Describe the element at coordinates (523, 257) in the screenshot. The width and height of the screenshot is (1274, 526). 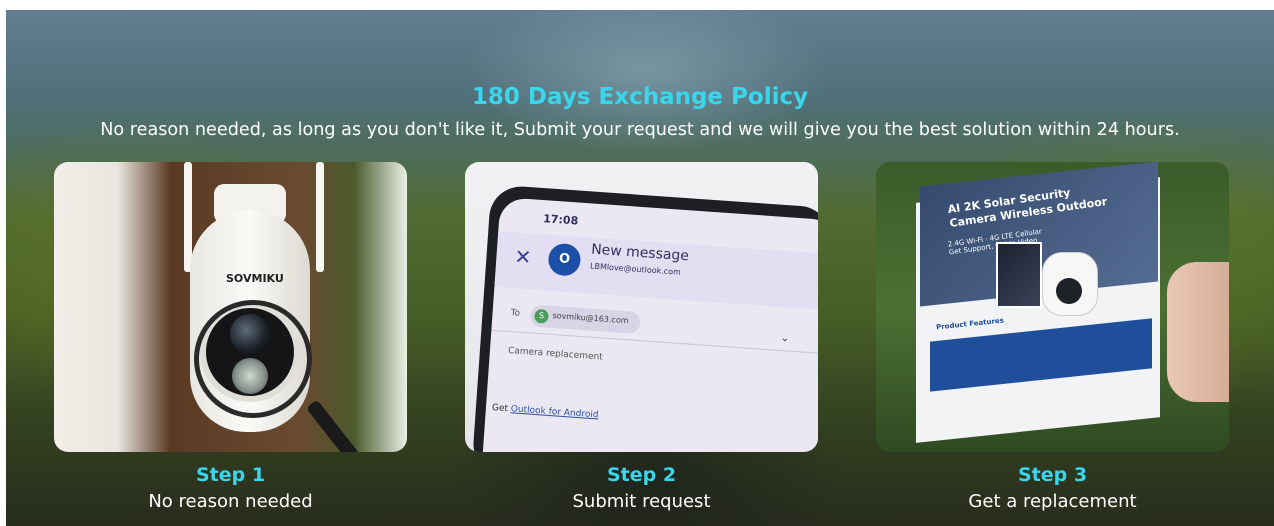
I see `close-icon: ✕` at that location.